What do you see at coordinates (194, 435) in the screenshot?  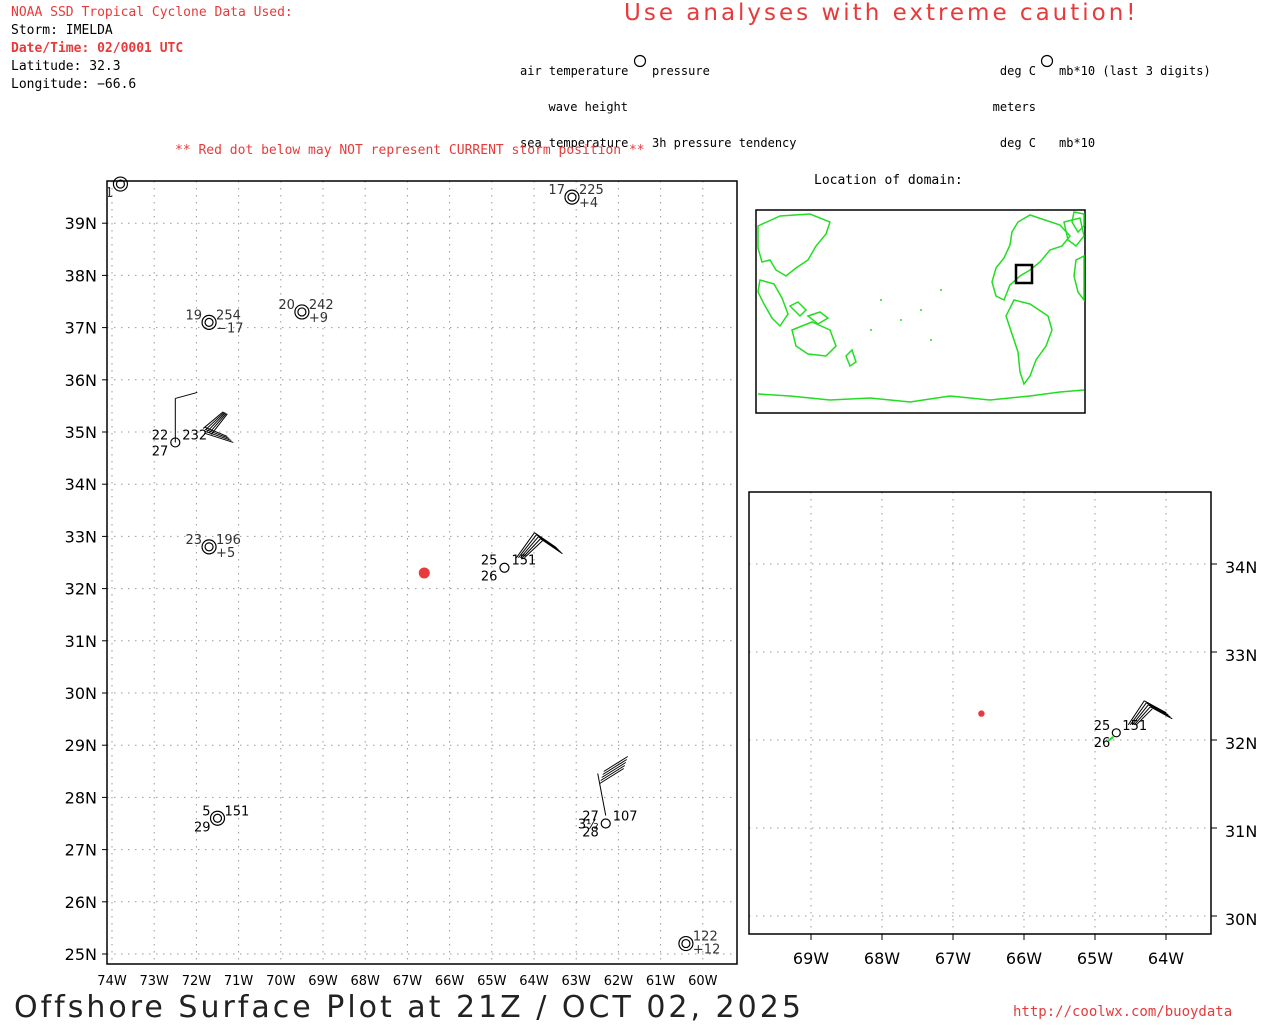 I see `pressure-value: 232` at bounding box center [194, 435].